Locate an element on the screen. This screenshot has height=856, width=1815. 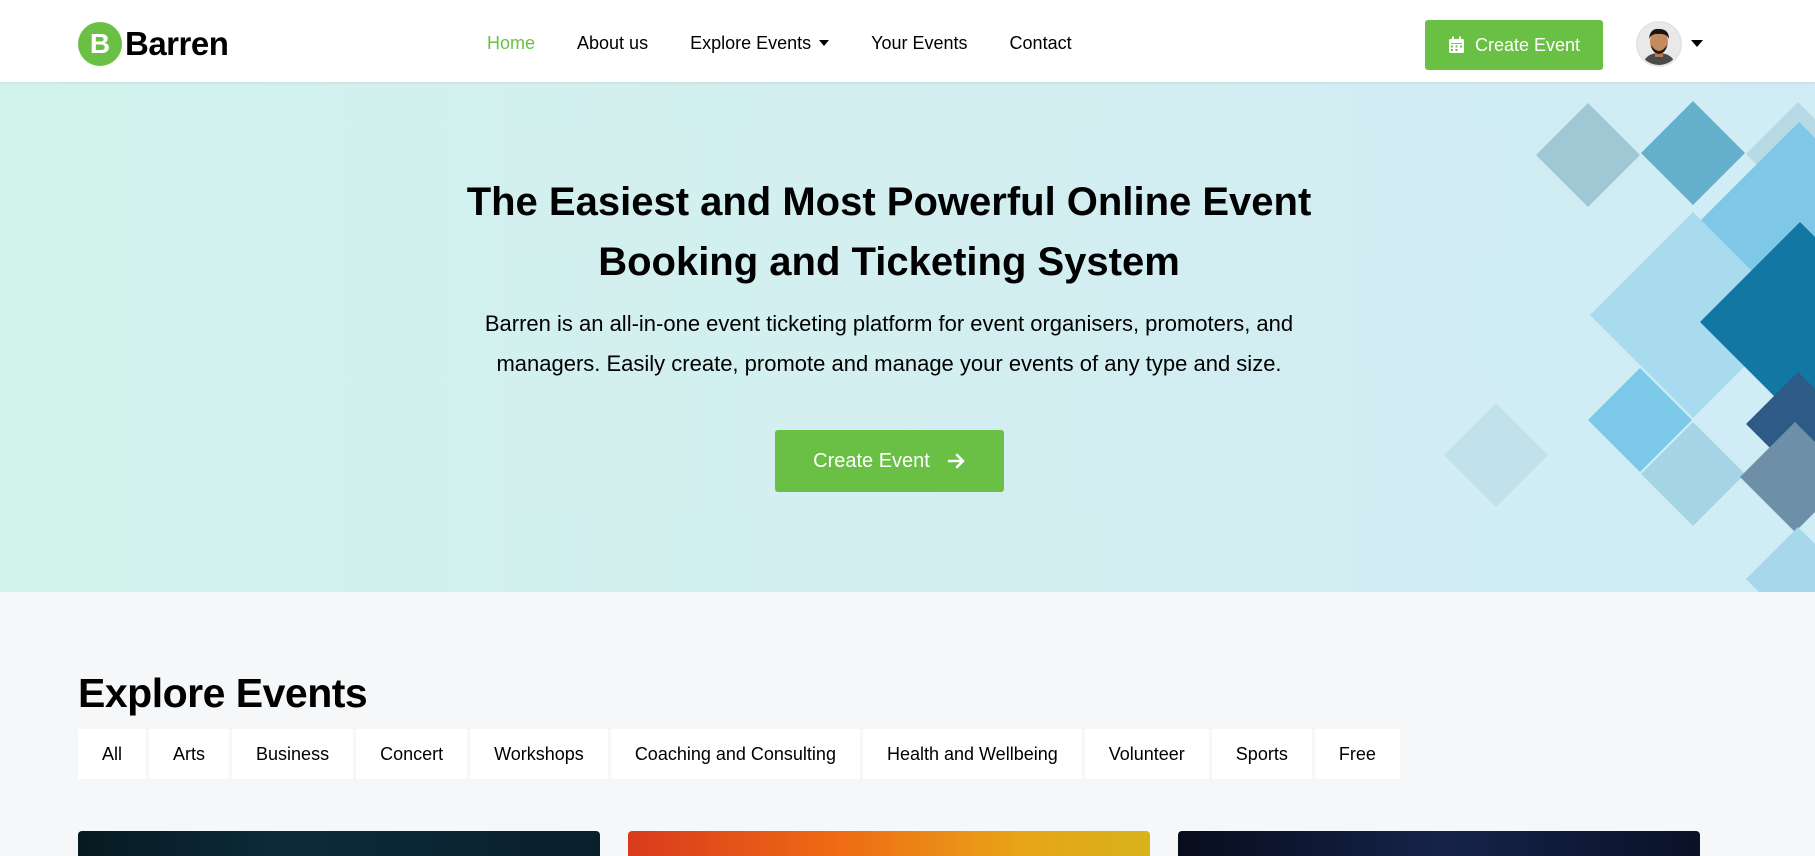
create-event-label: Create Event is located at coordinates (1527, 44).